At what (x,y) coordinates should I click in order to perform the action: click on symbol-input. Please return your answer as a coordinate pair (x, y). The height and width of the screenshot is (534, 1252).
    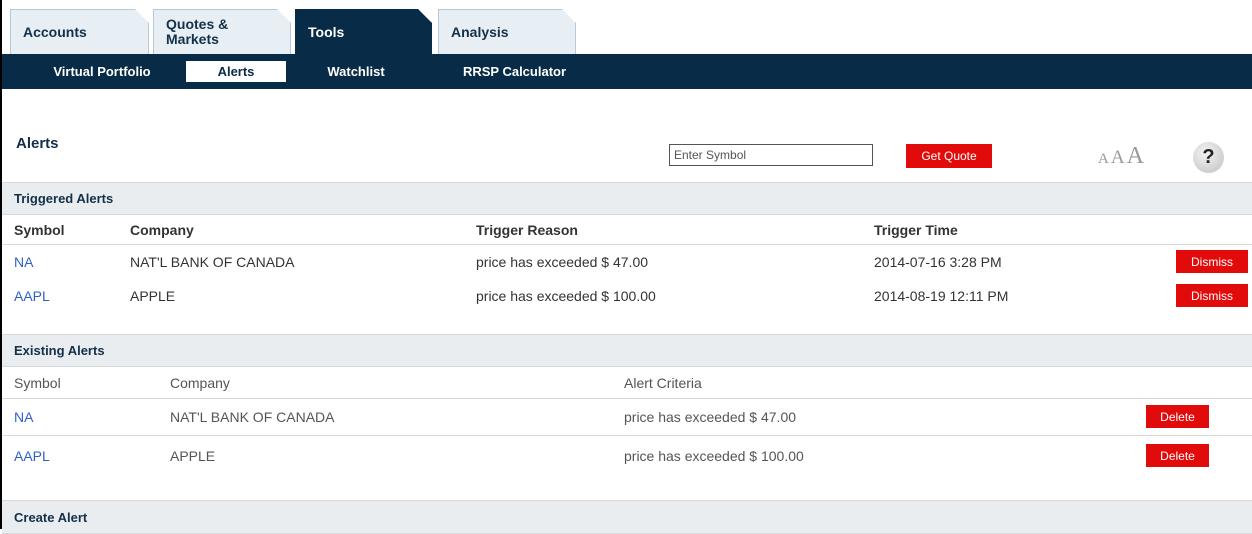
    Looking at the image, I should click on (771, 155).